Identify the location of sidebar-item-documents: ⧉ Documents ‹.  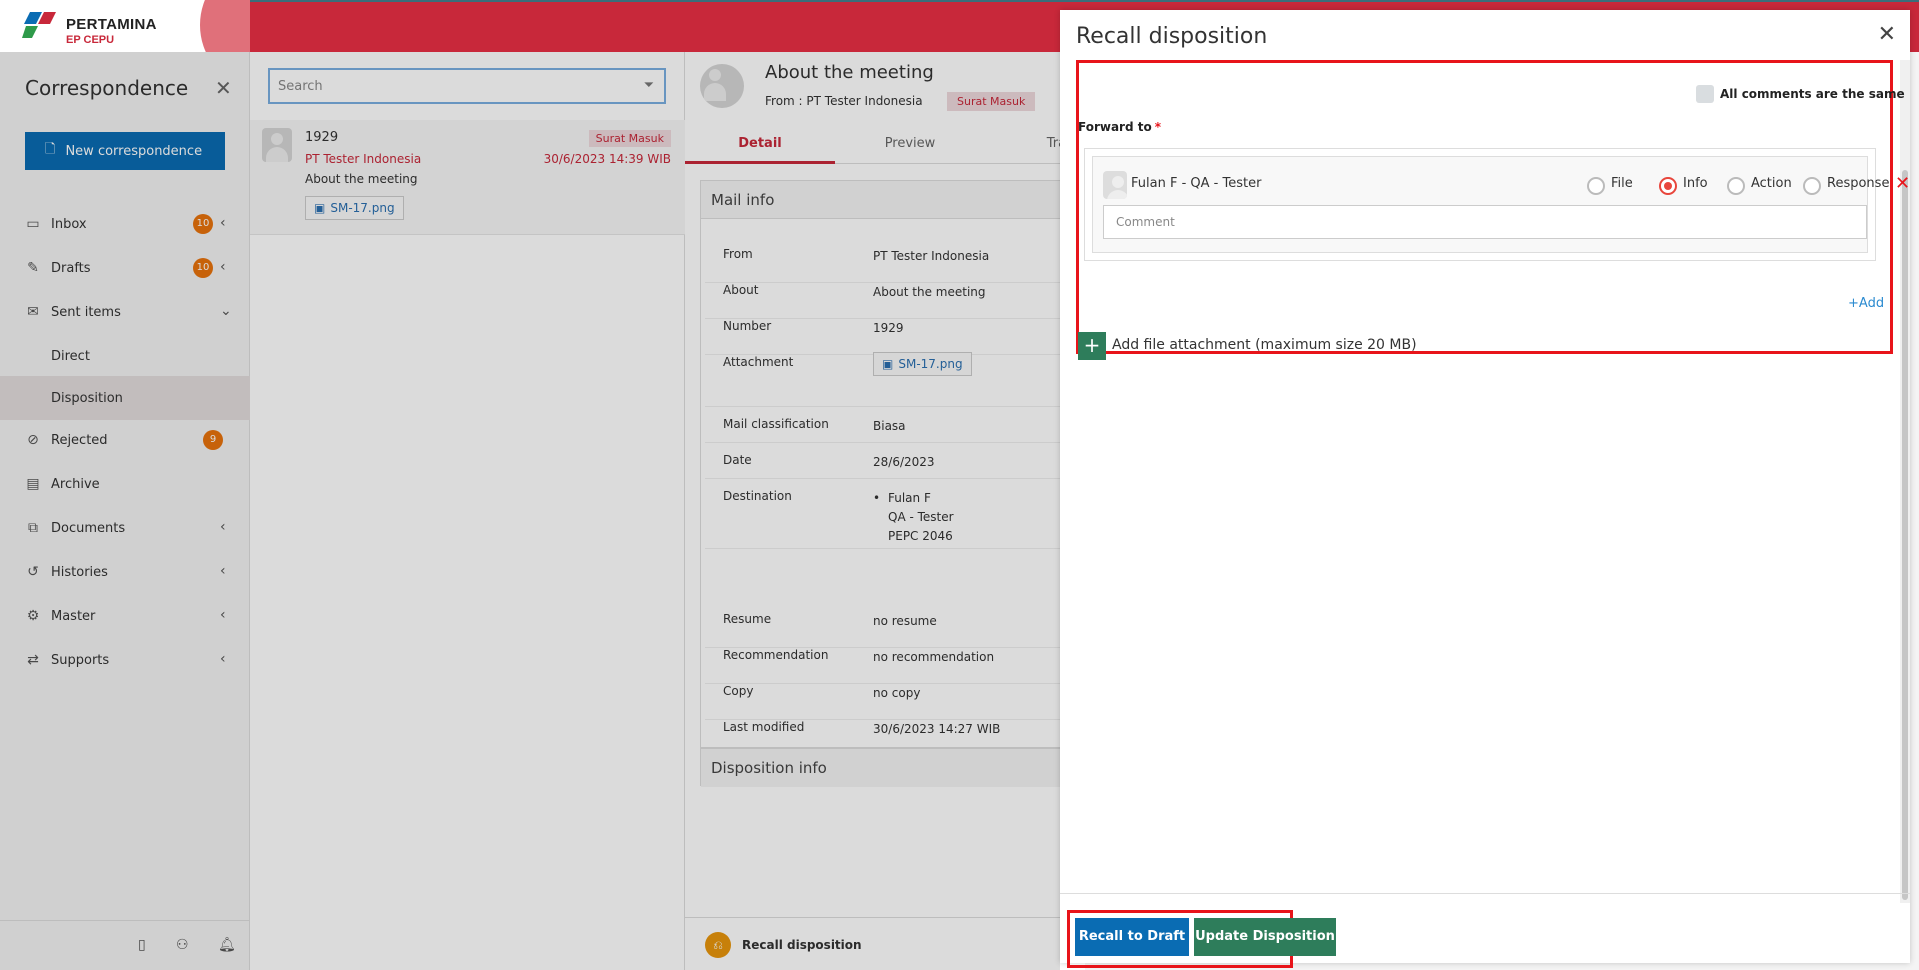
(125, 528).